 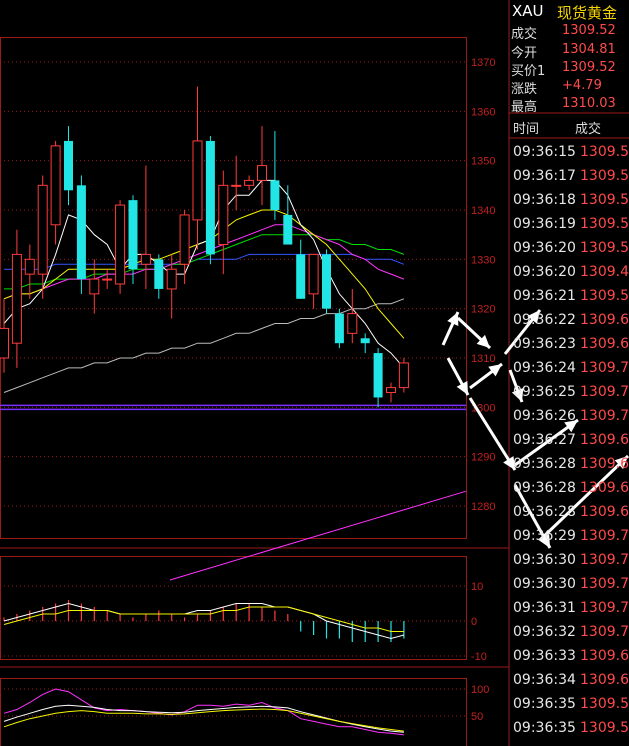 I want to click on macd-tick-label: 10, so click(x=477, y=587).